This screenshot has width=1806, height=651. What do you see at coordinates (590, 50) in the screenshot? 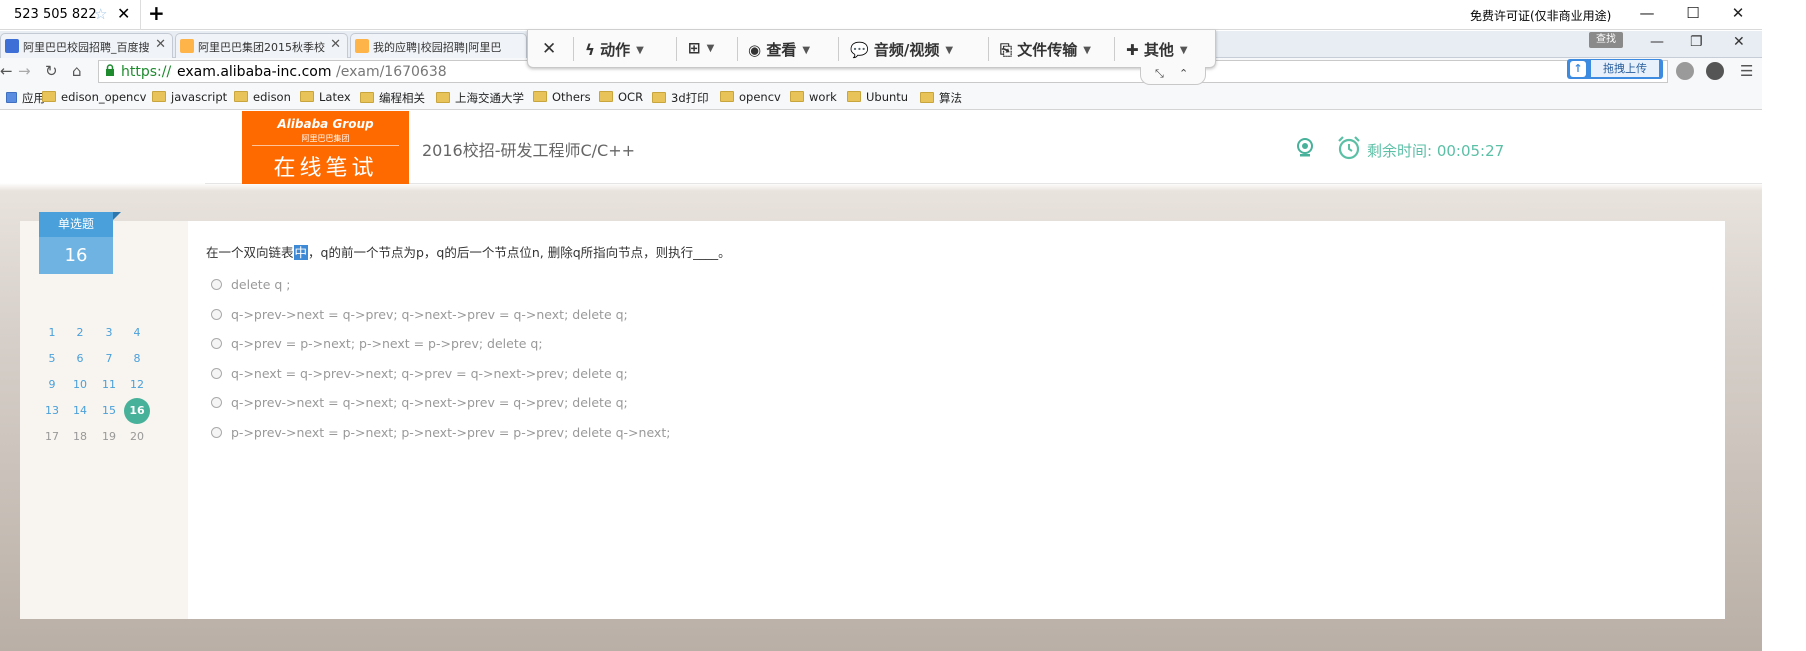
I see `lightning-icon: ϟ` at bounding box center [590, 50].